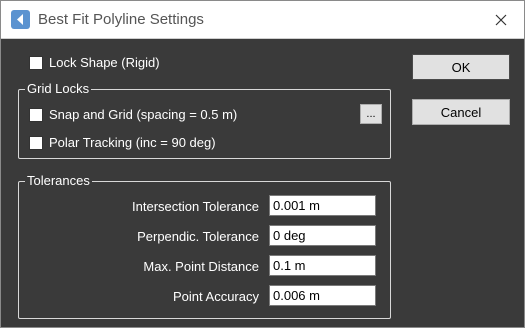 This screenshot has width=525, height=328. I want to click on ok-button: OK, so click(461, 67).